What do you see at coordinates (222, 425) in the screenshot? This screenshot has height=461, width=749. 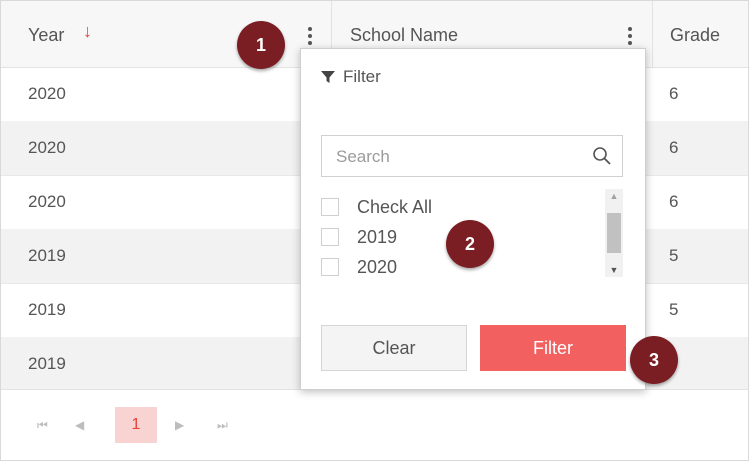 I see `last-page-icon: ⏭` at bounding box center [222, 425].